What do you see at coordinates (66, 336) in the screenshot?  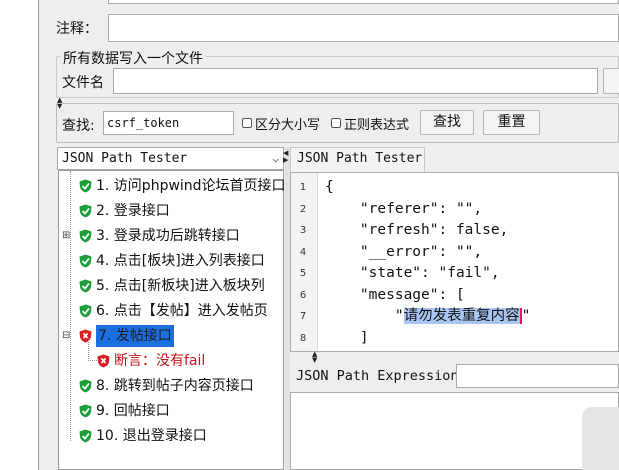 I see `expand-toggle-icon: ⊟` at bounding box center [66, 336].